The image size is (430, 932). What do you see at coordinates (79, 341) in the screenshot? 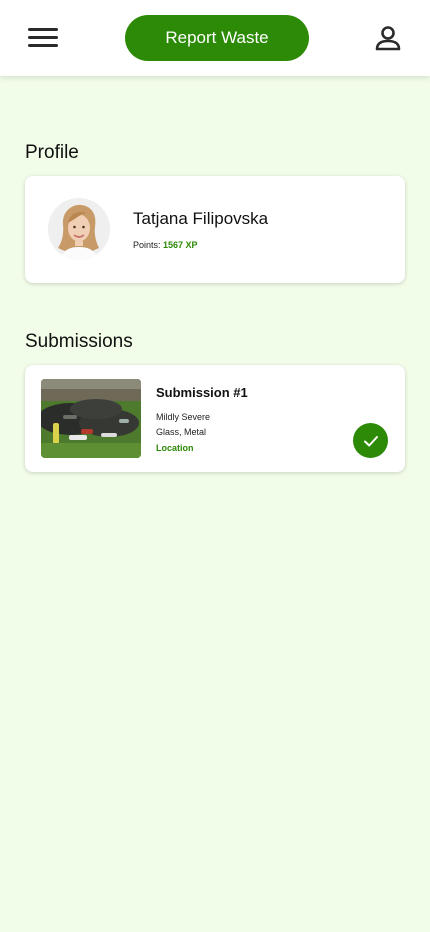
I see `submissions-section-title: Submissions` at bounding box center [79, 341].